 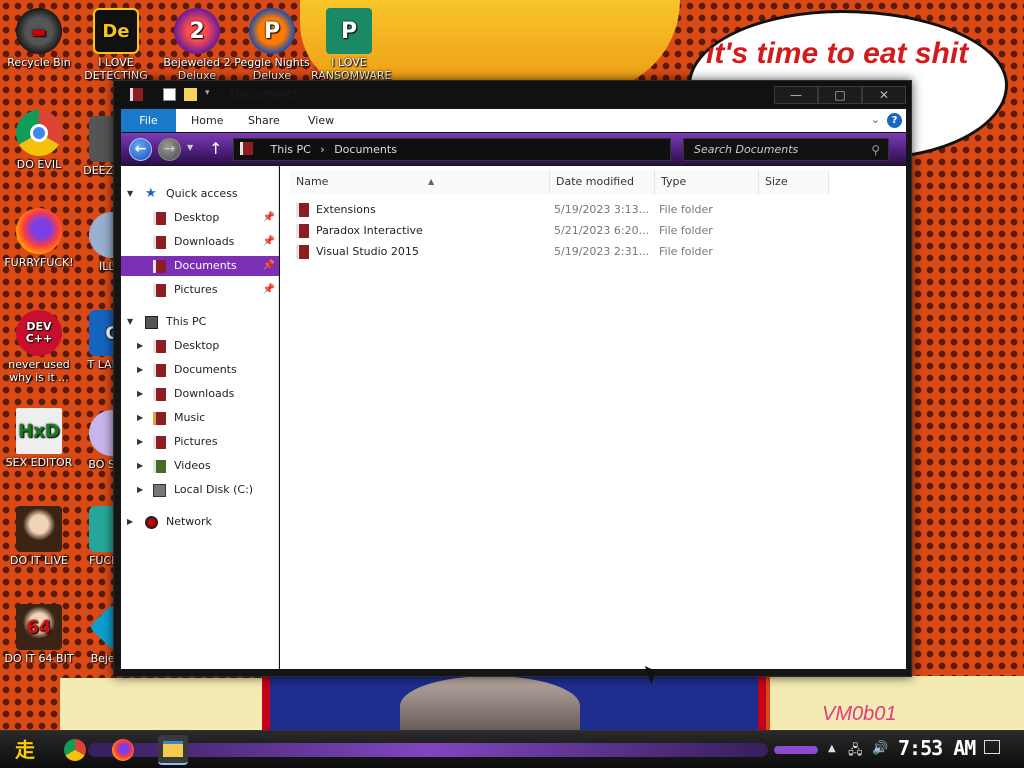 I want to click on volume-icon: 🔊, so click(x=880, y=748).